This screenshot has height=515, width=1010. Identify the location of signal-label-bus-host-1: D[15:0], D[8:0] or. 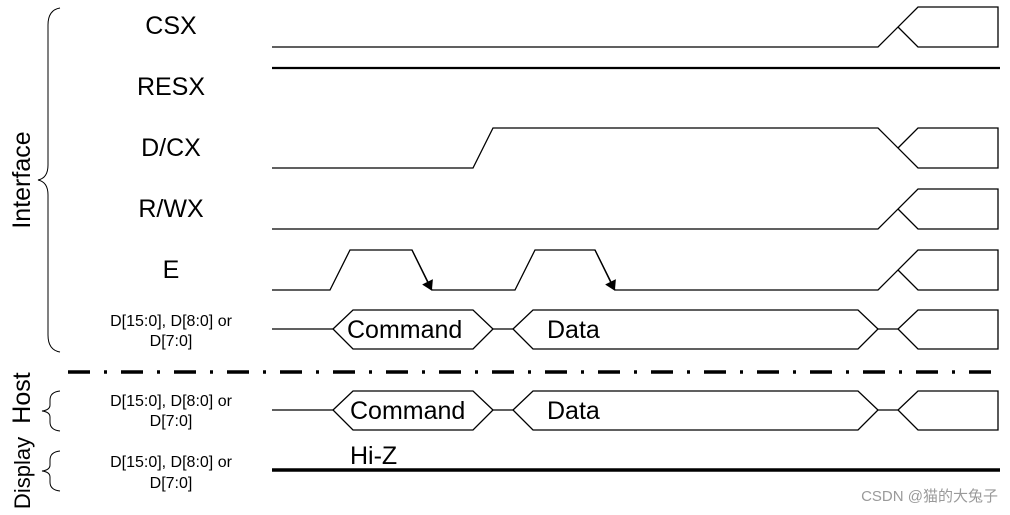
(171, 401).